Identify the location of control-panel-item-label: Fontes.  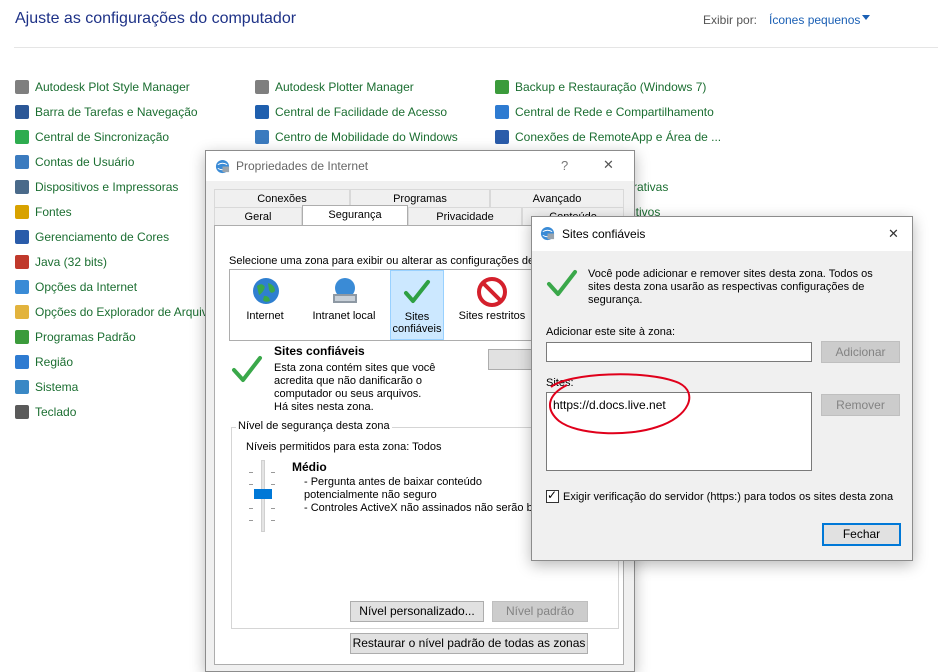
(53, 212).